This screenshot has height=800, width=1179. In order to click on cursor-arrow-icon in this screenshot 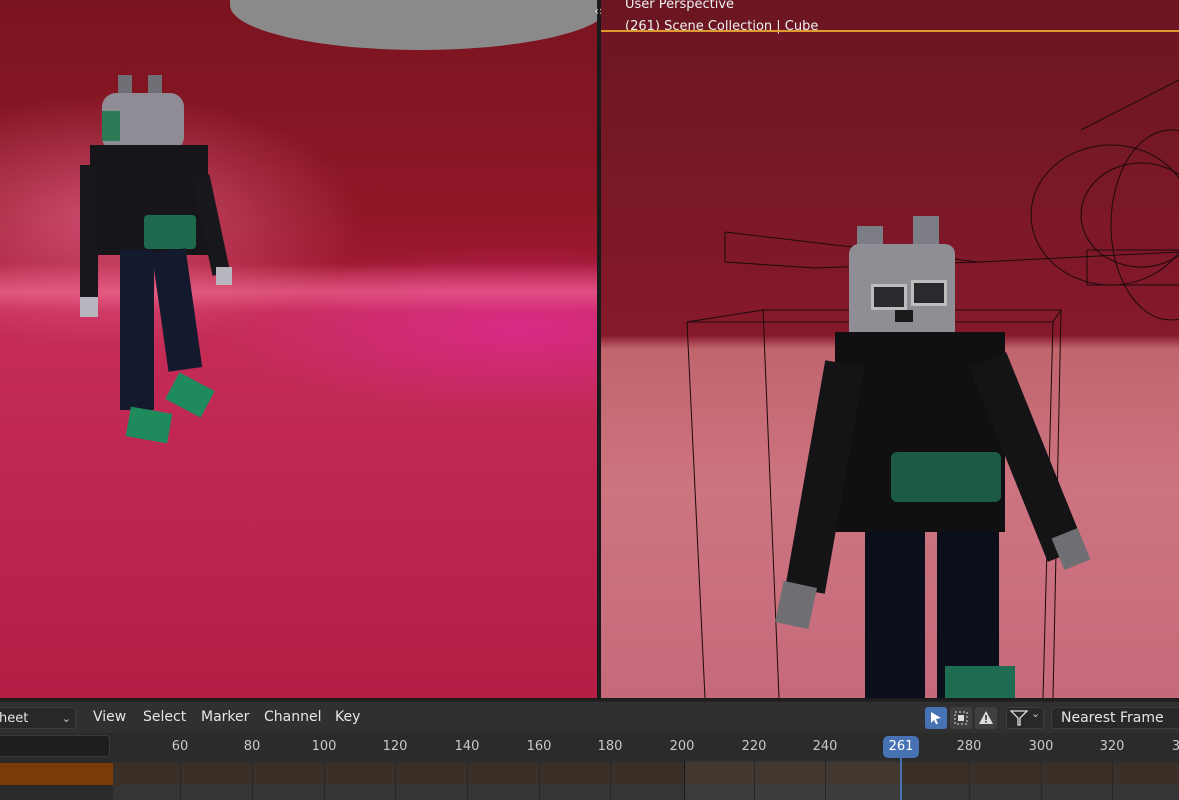, I will do `click(936, 718)`.